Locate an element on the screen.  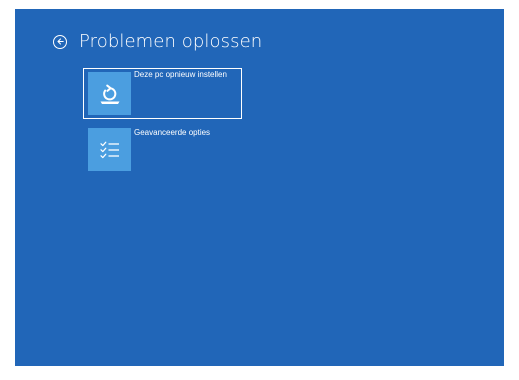
option-advanced-options: Geavanceerde opties is located at coordinates (162, 151).